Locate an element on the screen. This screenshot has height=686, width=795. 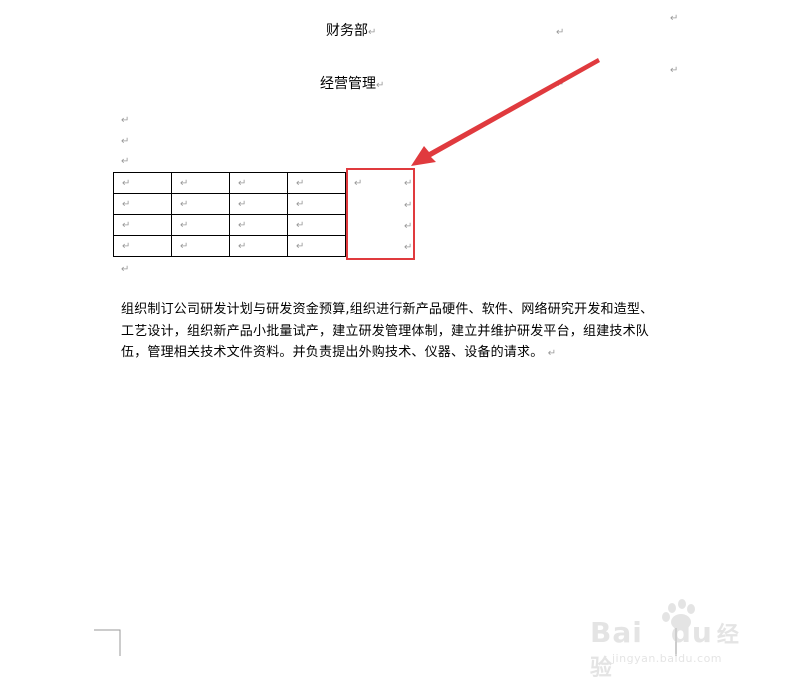
baidu-jingyan-watermark: Bai du 经验 jingyan.baidu.com is located at coordinates (675, 639).